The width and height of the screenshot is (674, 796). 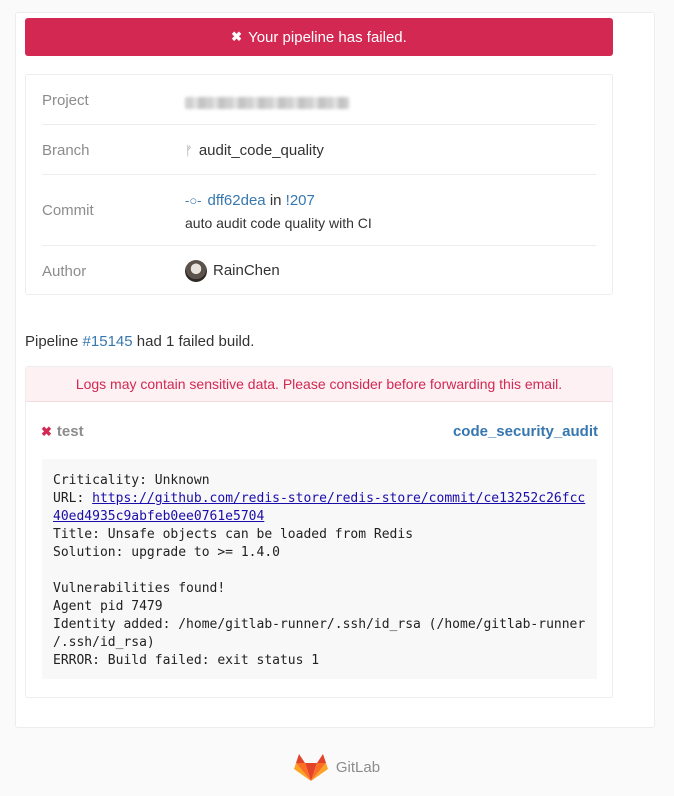 I want to click on author-row: Author RainChen, so click(x=319, y=271).